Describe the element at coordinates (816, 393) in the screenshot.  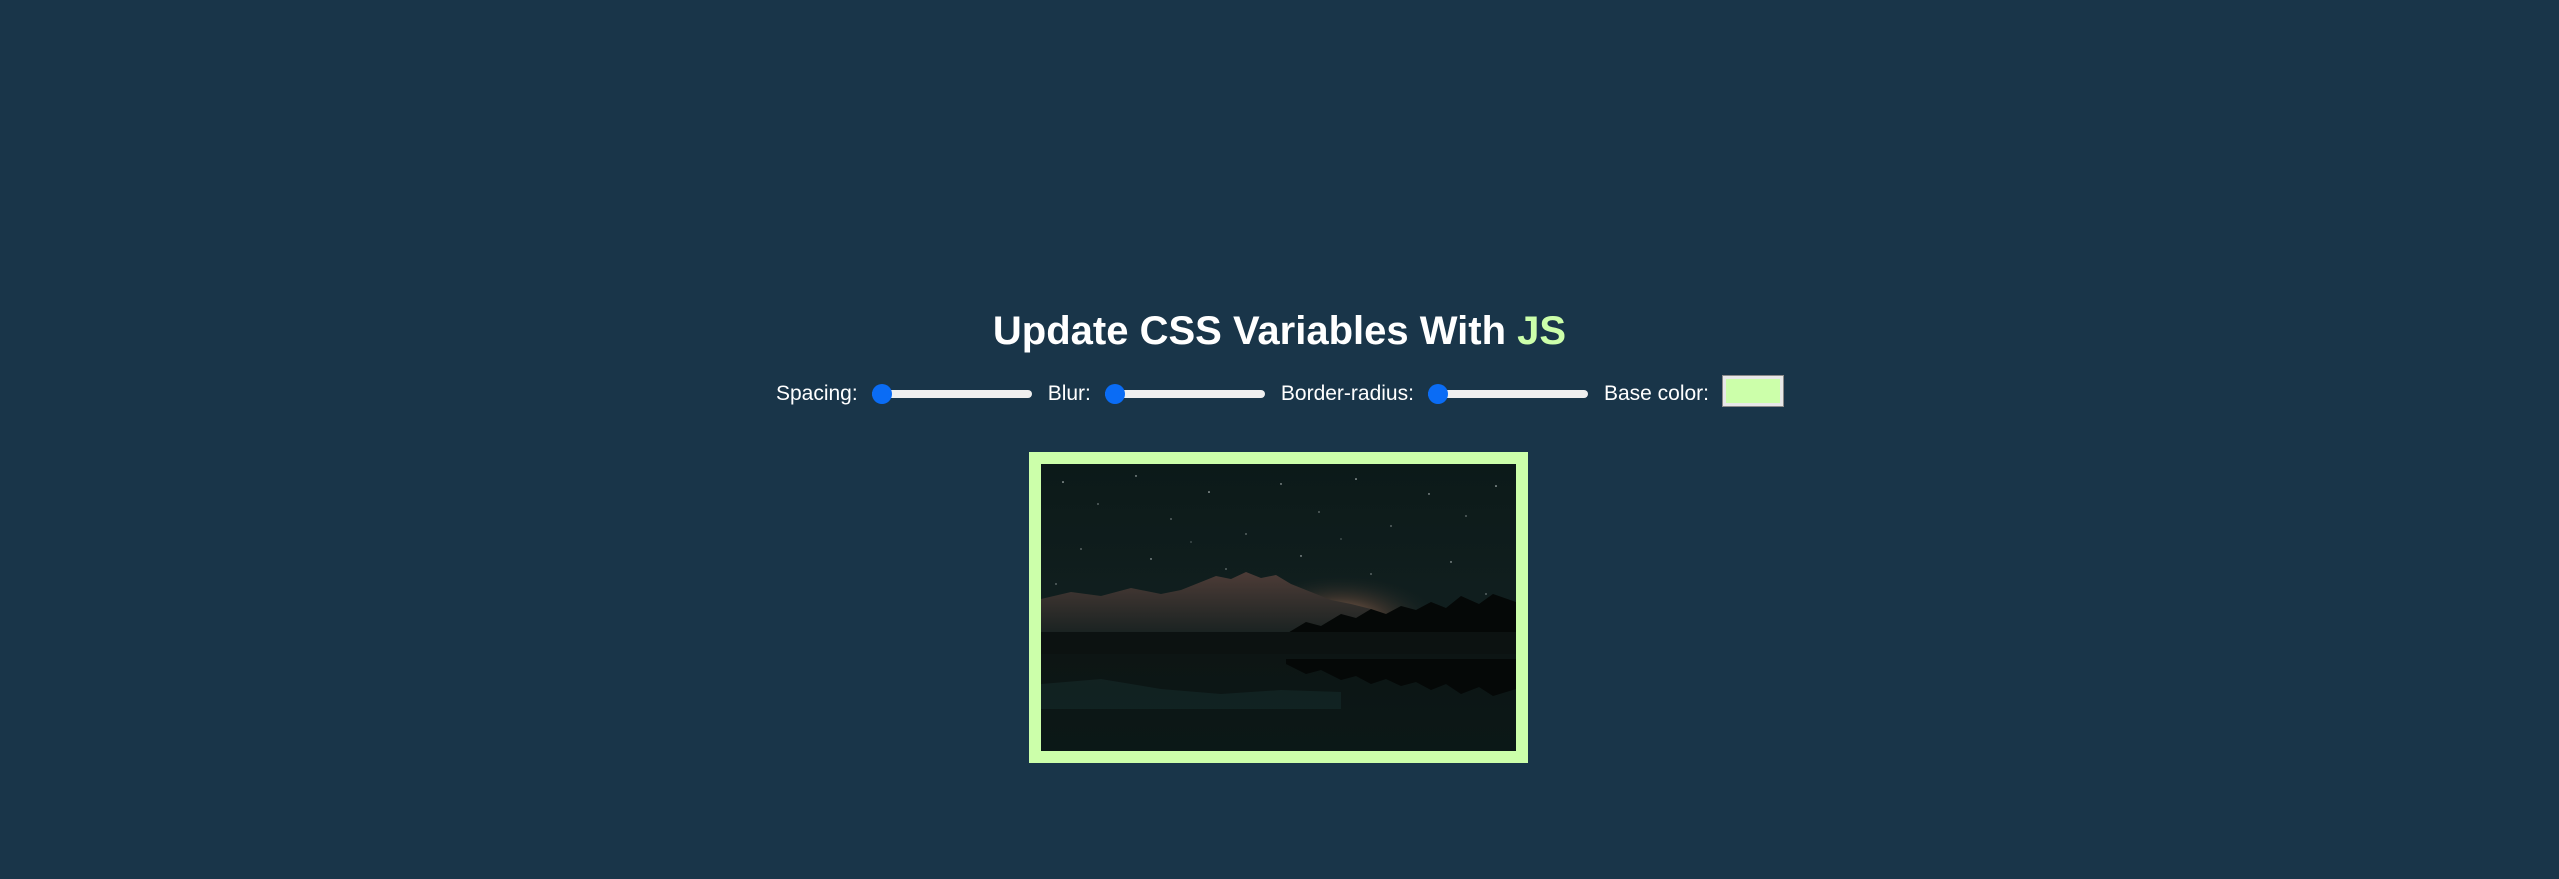
I see `spacing-label: Spacing:` at that location.